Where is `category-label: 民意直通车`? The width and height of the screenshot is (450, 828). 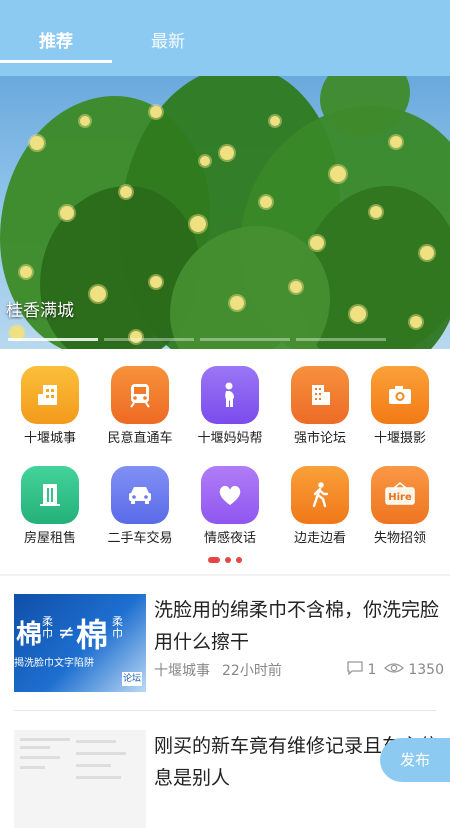 category-label: 民意直通车 is located at coordinates (140, 438).